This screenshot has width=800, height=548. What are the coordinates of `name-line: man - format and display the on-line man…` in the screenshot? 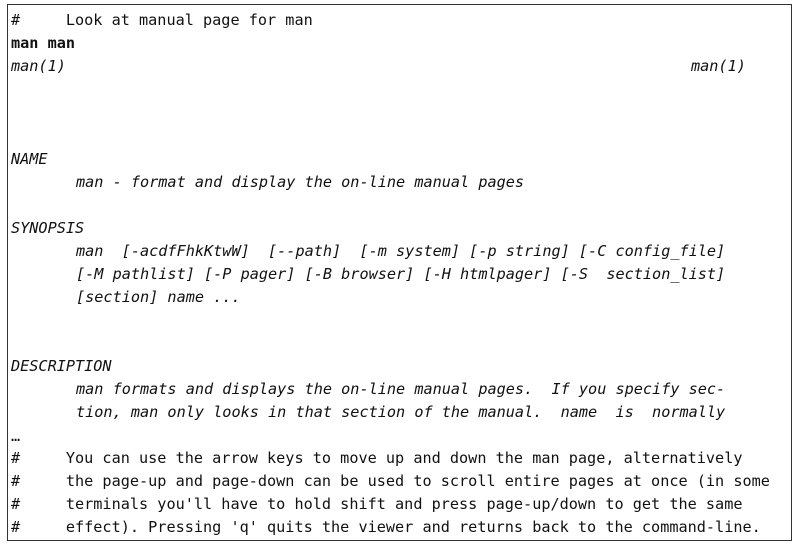 It's located at (300, 182).